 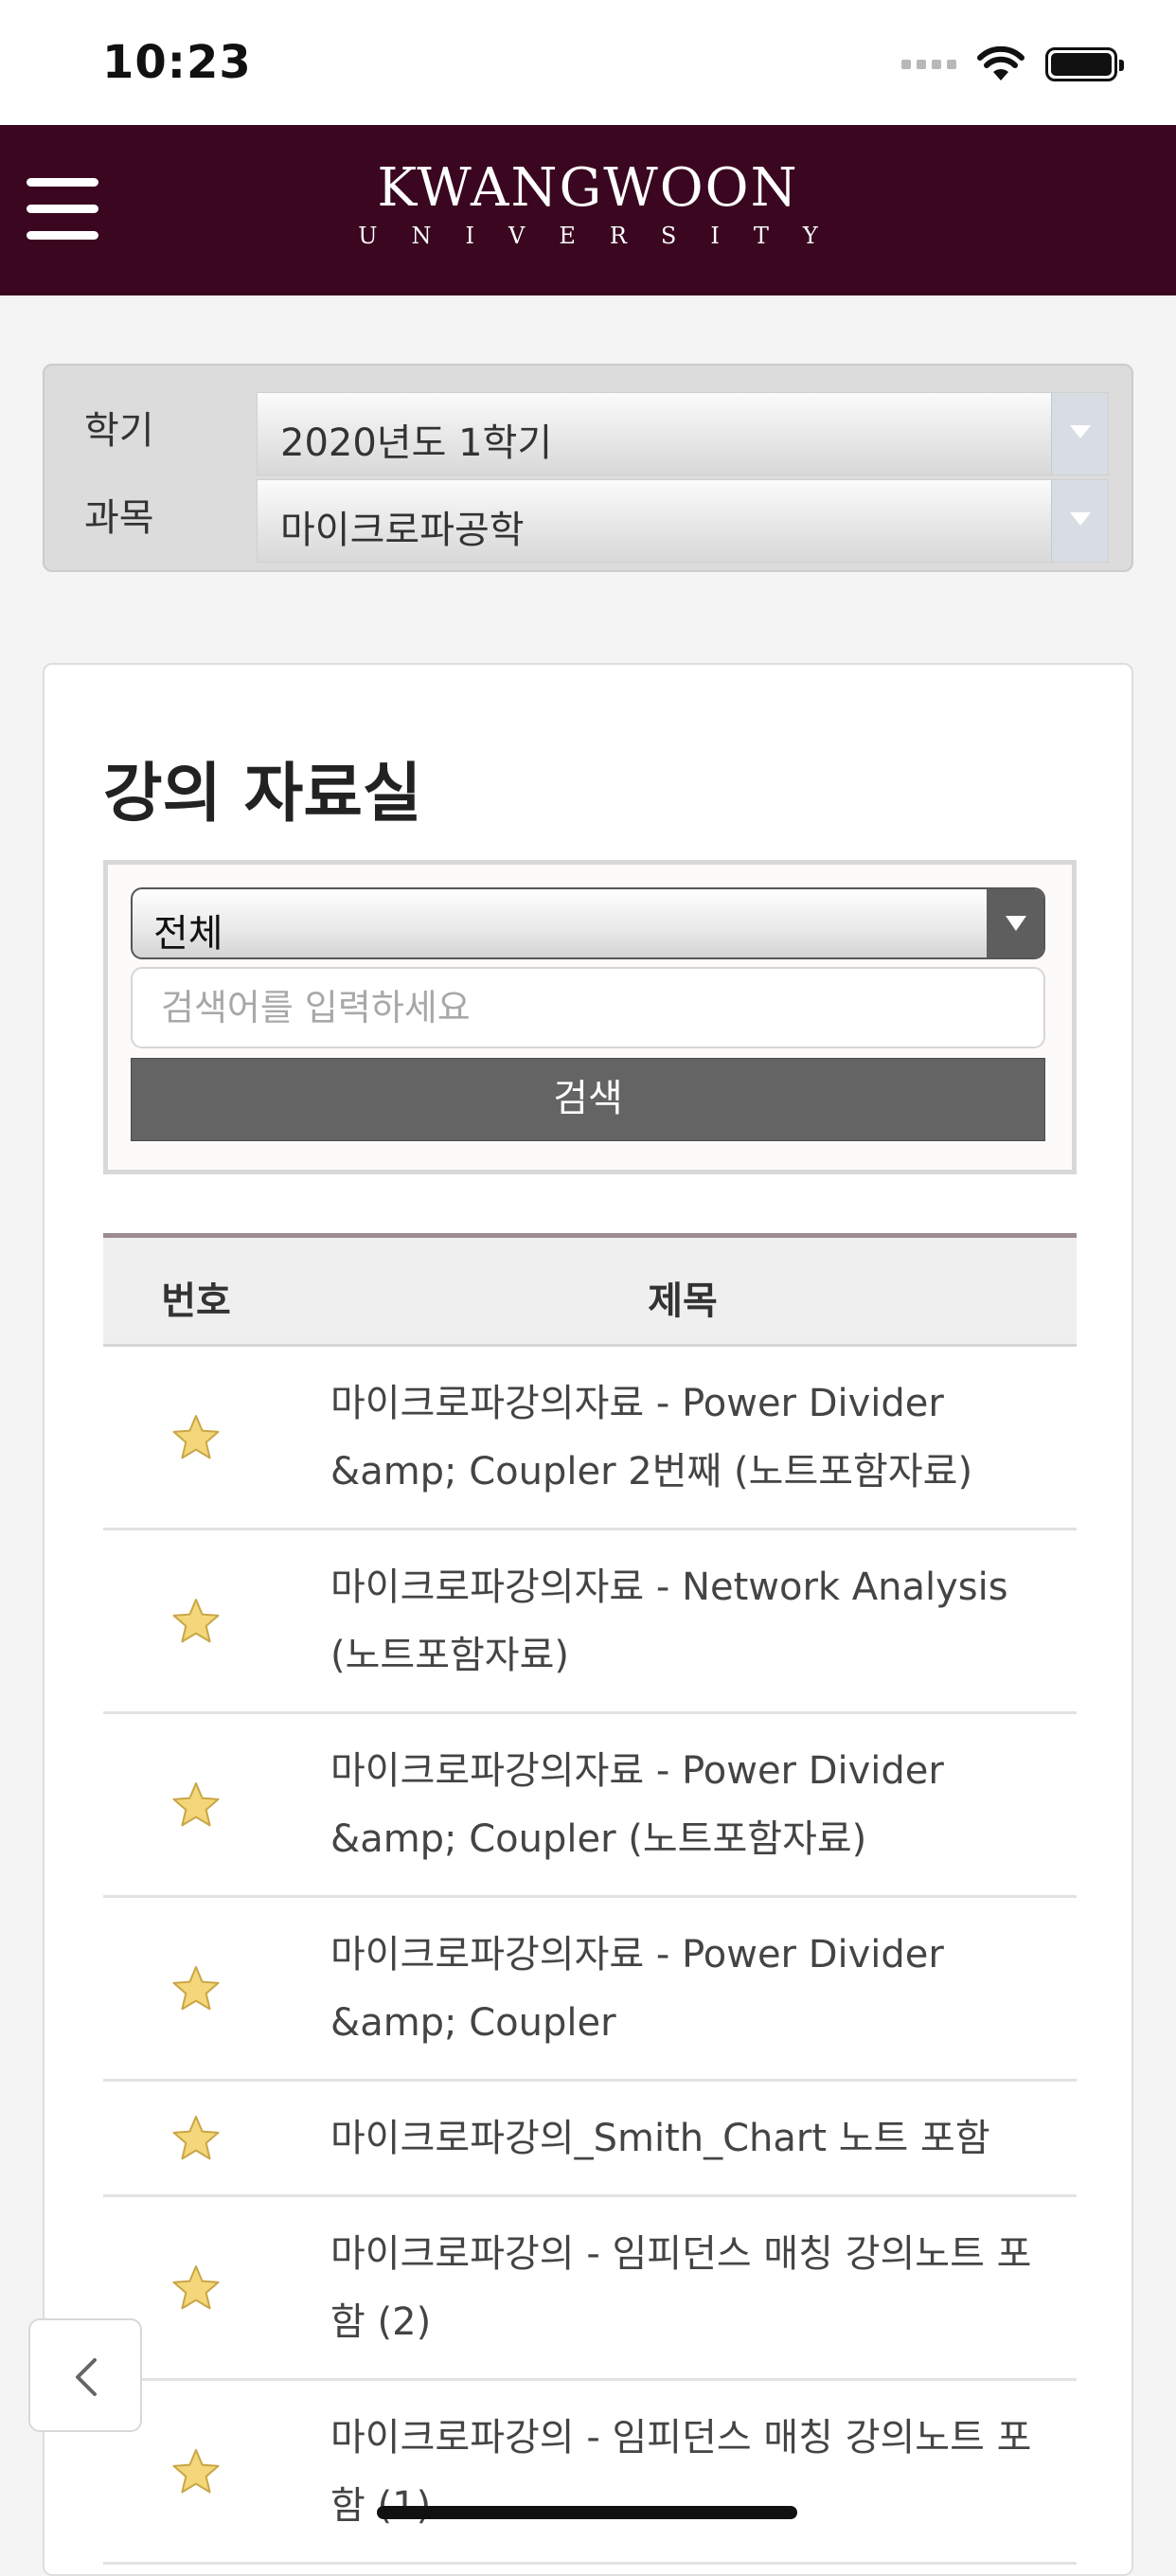 What do you see at coordinates (196, 1301) in the screenshot?
I see `header-number: 번호` at bounding box center [196, 1301].